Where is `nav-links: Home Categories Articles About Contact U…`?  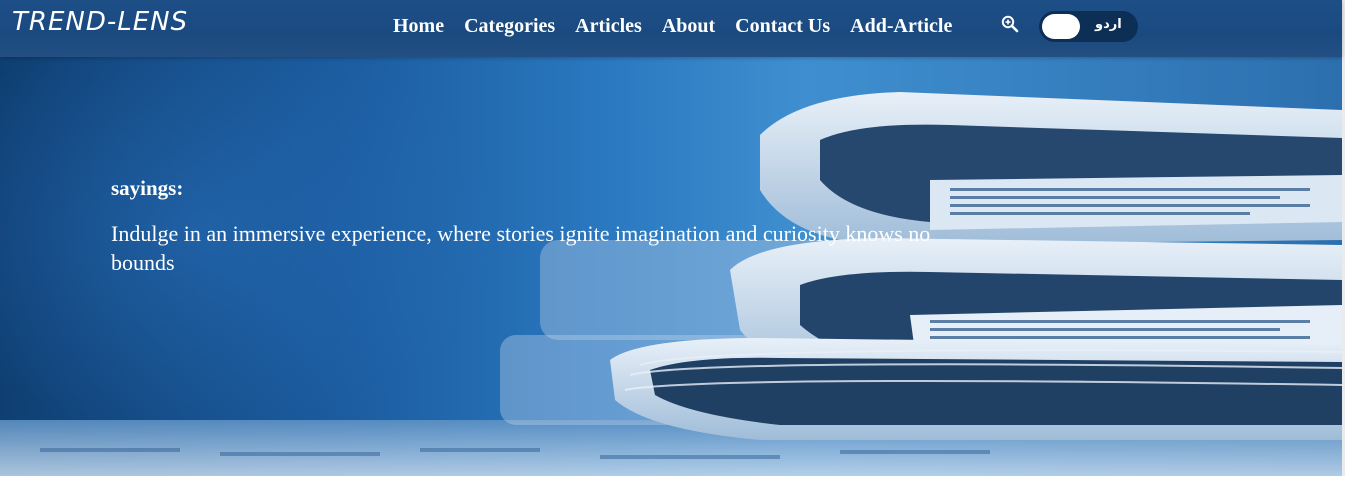 nav-links: Home Categories Articles About Contact U… is located at coordinates (682, 26).